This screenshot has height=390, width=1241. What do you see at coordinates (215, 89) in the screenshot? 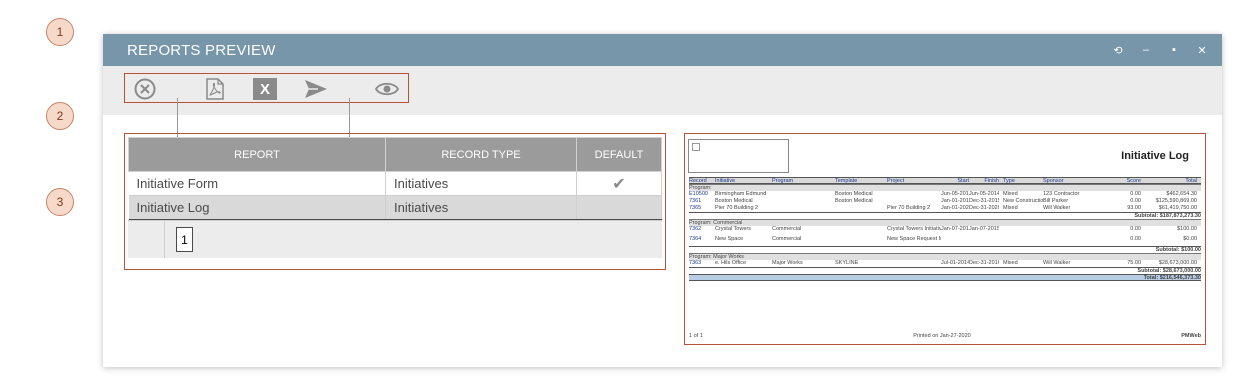
I see `pdf-icon` at bounding box center [215, 89].